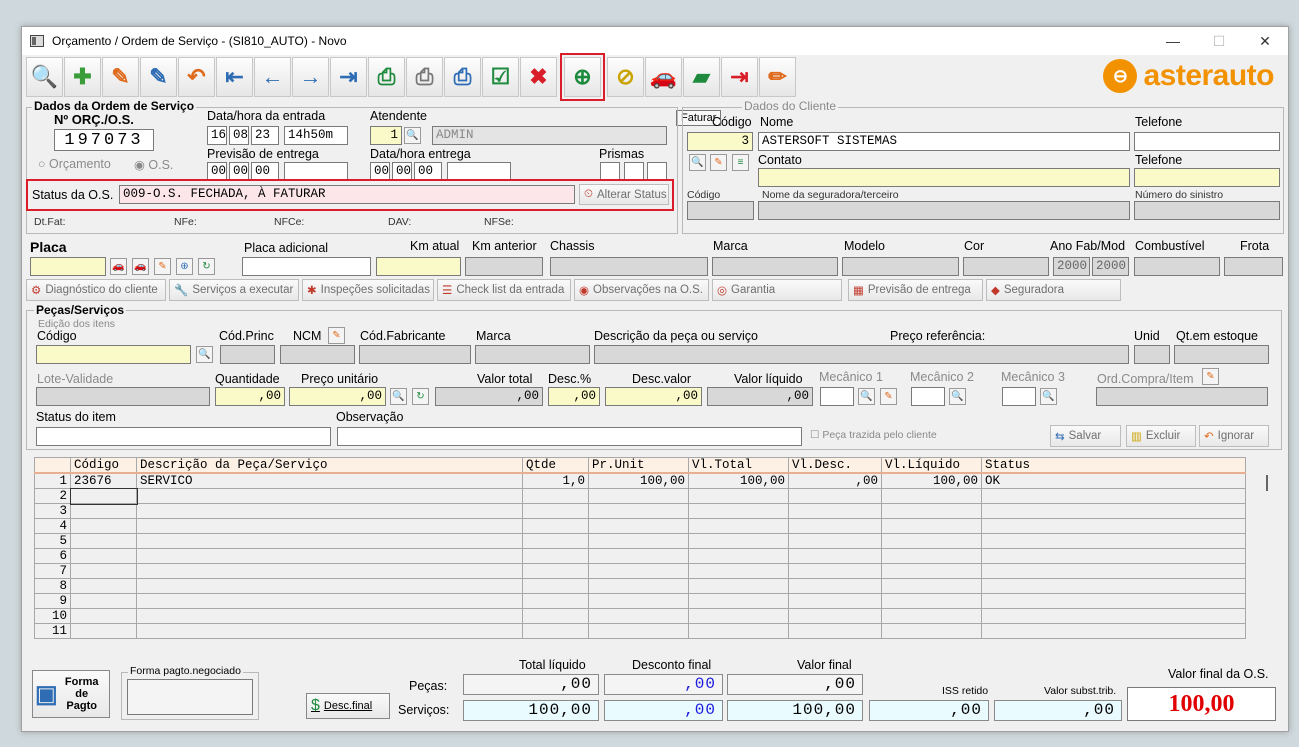 This screenshot has height=747, width=1299. I want to click on table-row: 3, so click(640, 511).